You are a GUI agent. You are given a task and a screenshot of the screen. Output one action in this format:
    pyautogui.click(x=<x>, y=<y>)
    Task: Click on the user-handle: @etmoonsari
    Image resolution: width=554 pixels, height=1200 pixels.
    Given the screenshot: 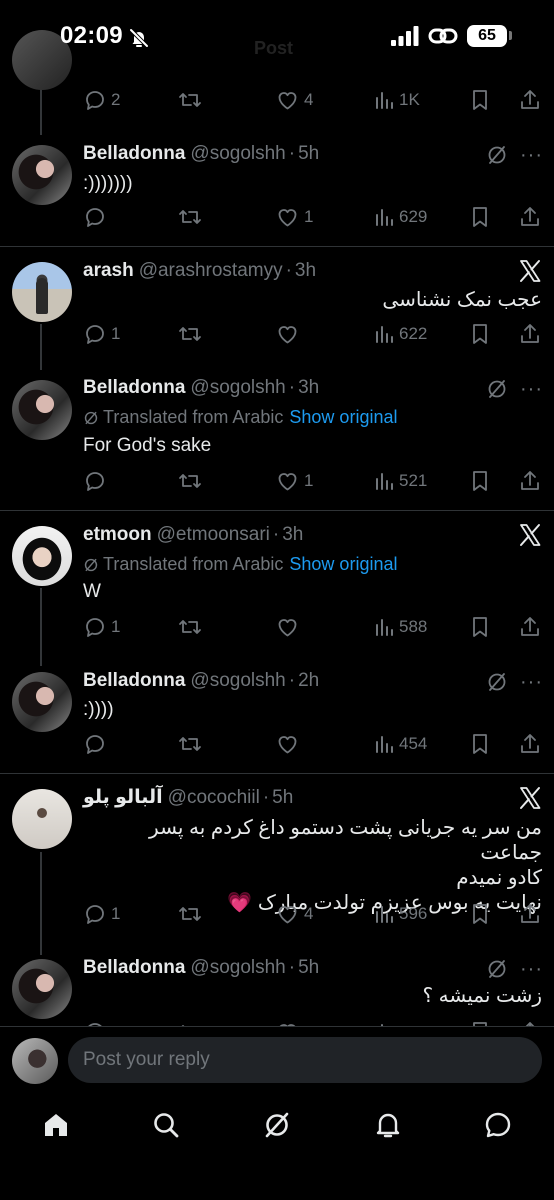 What is the action you would take?
    pyautogui.click(x=213, y=534)
    